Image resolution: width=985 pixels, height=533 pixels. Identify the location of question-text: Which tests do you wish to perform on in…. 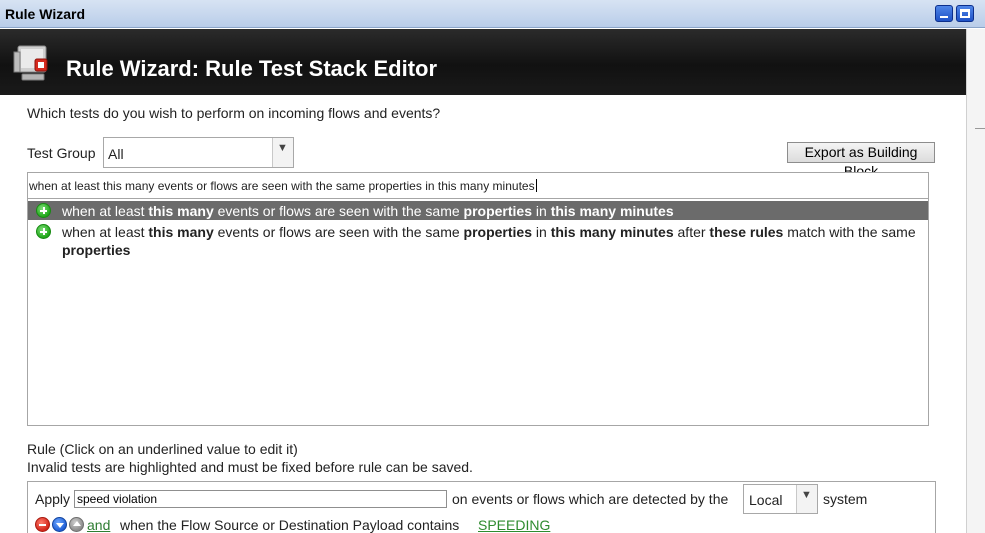
(234, 113).